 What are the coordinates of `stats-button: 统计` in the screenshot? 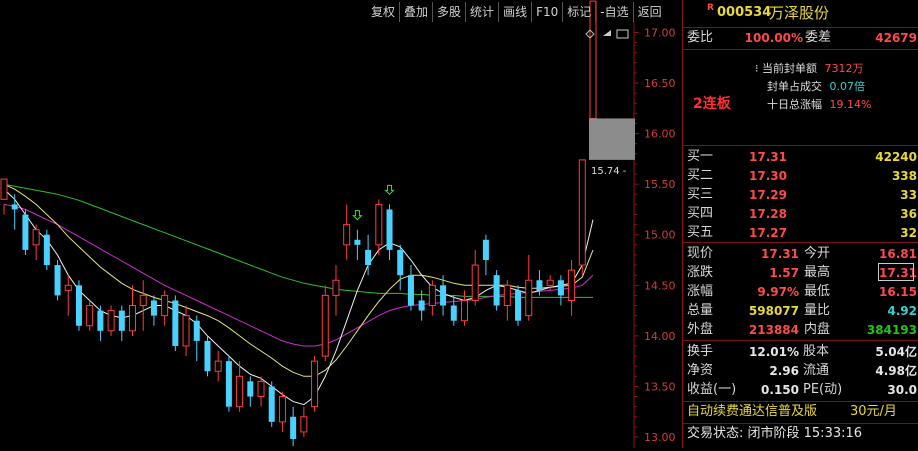 It's located at (481, 12).